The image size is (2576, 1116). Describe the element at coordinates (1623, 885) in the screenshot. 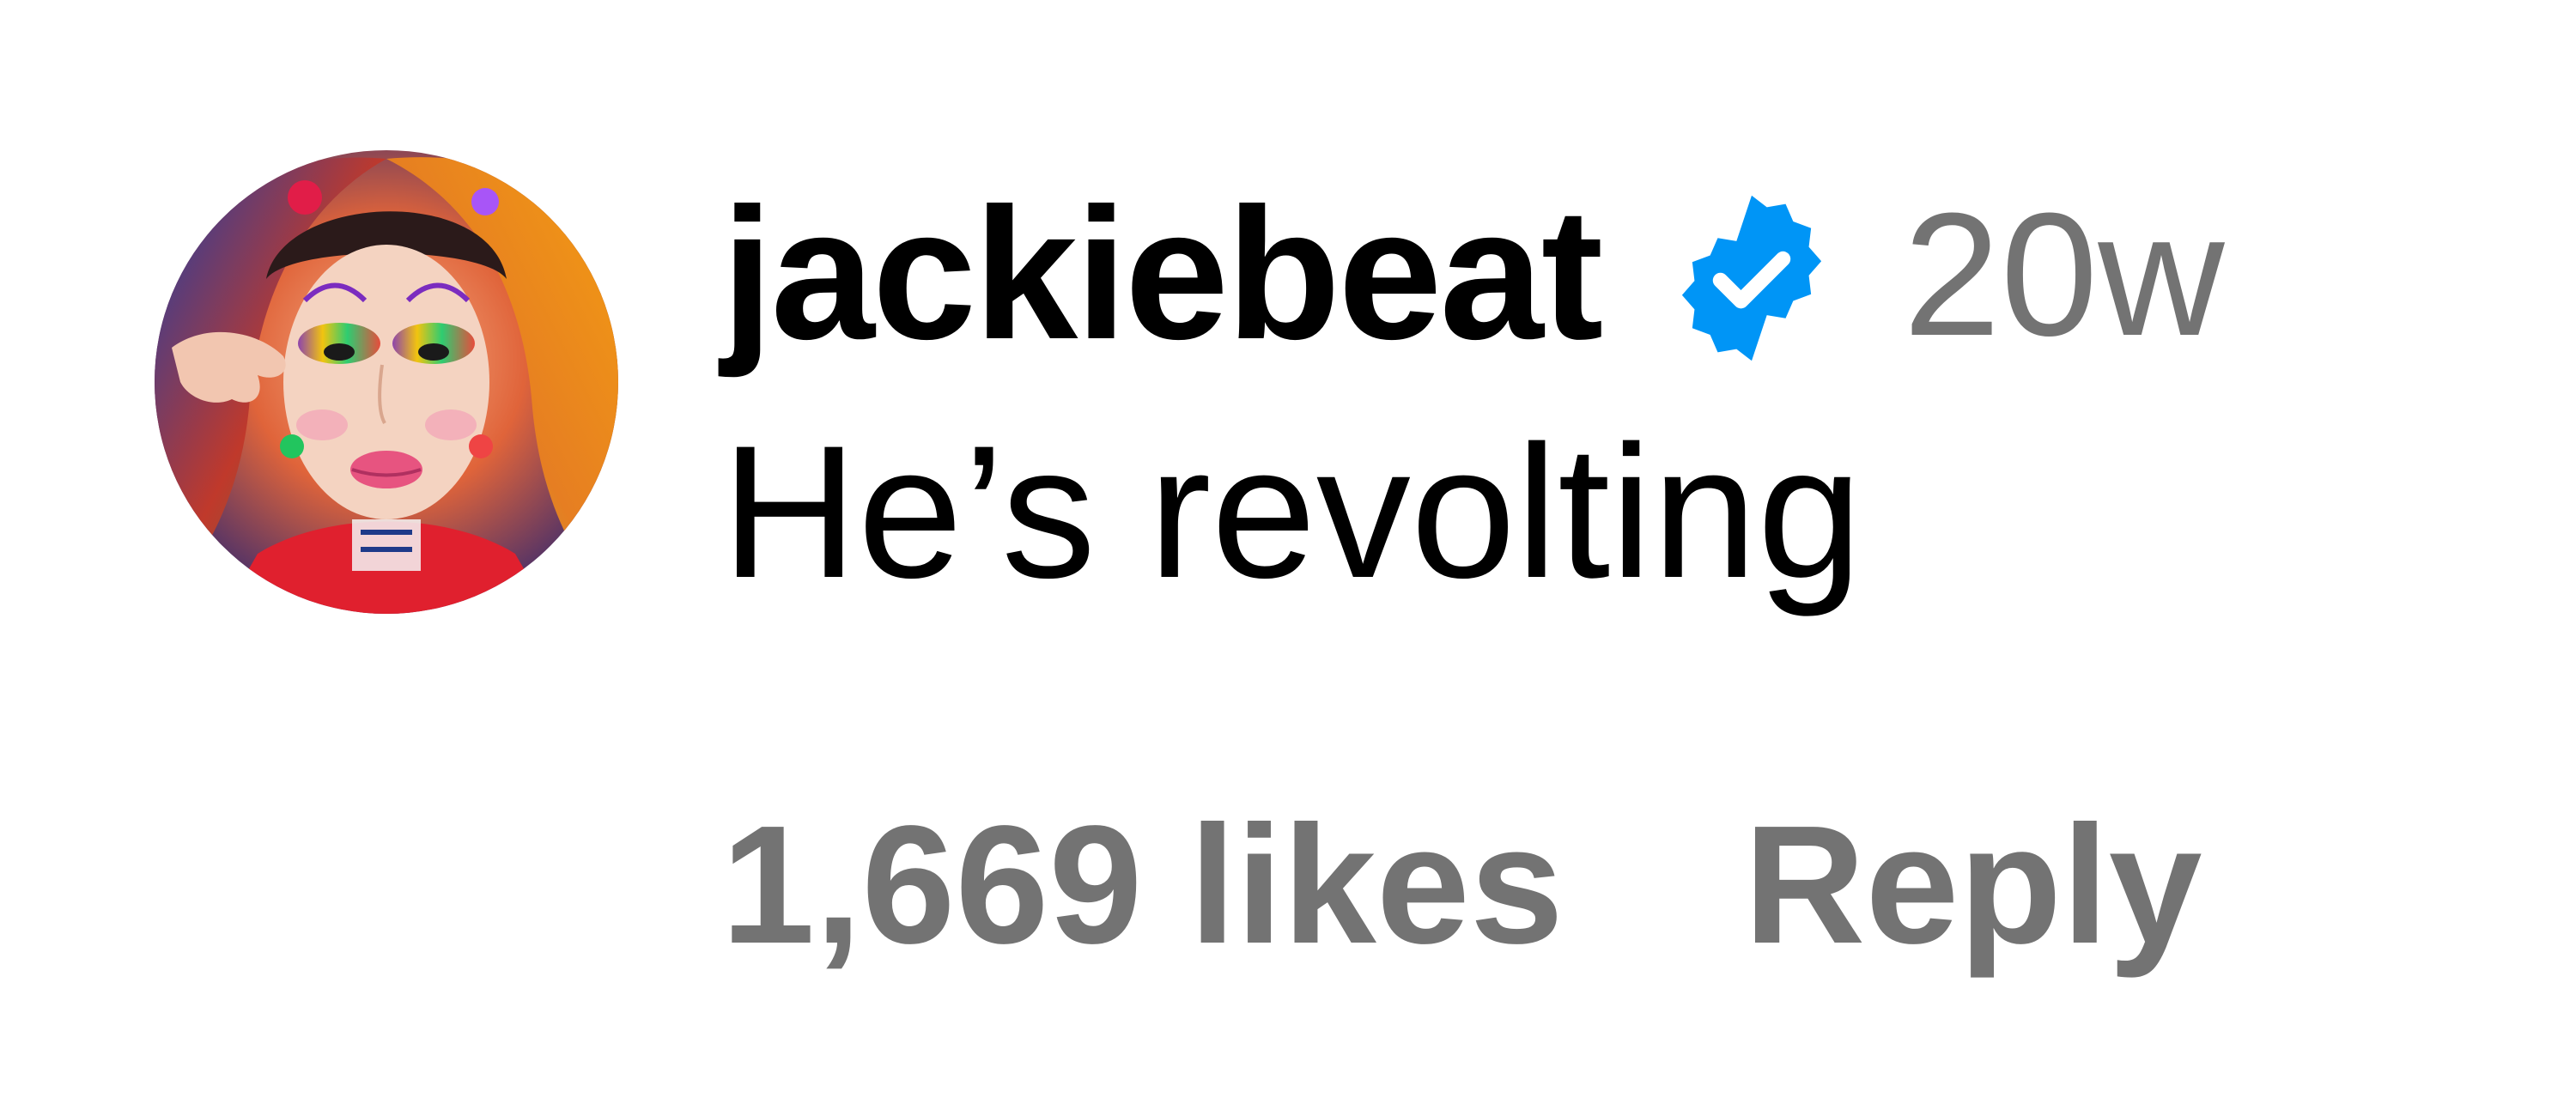

I see `comment-actions: 1,669 likes Reply` at that location.